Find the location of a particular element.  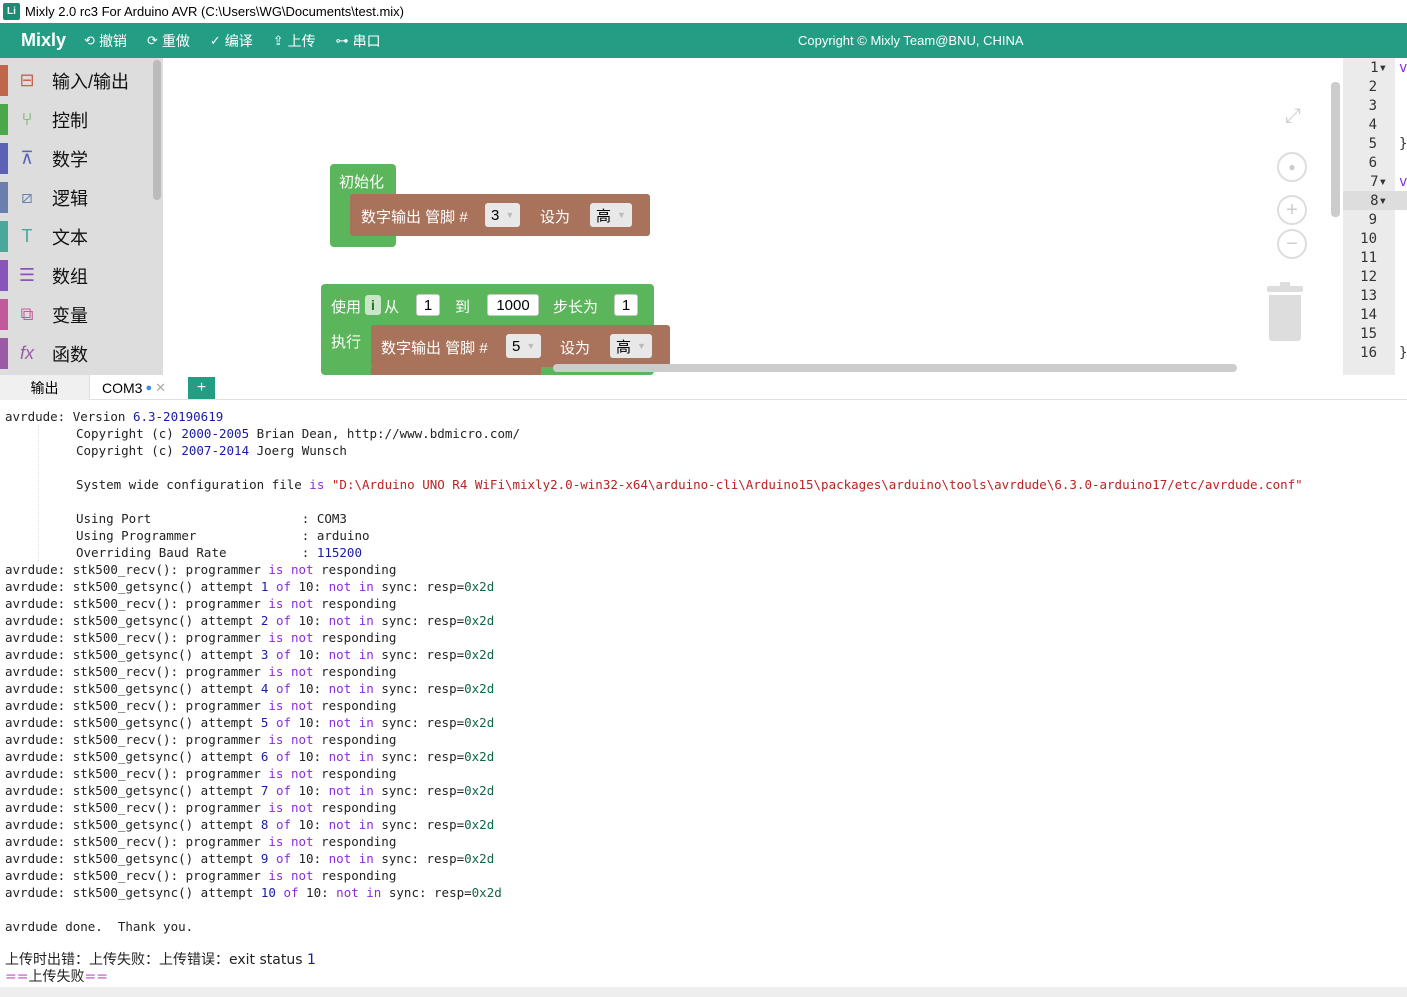

logic-icon: ⧄ is located at coordinates (27, 197).